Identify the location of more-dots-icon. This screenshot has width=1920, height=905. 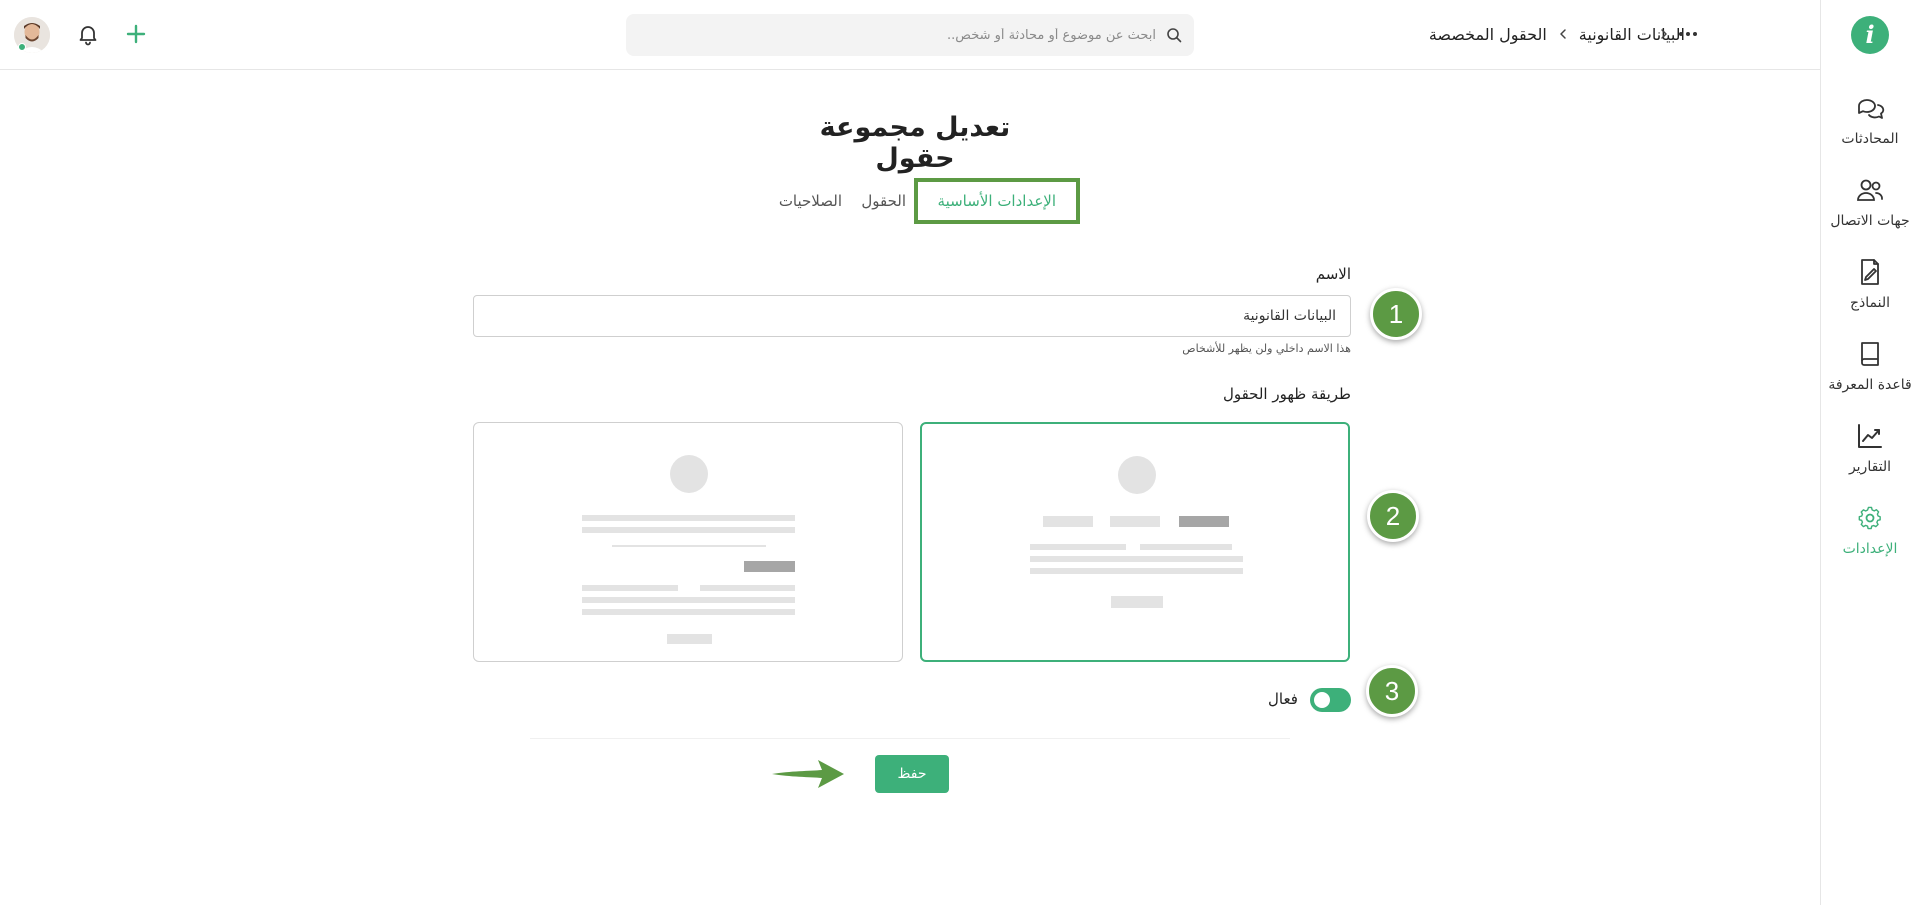
(1688, 34).